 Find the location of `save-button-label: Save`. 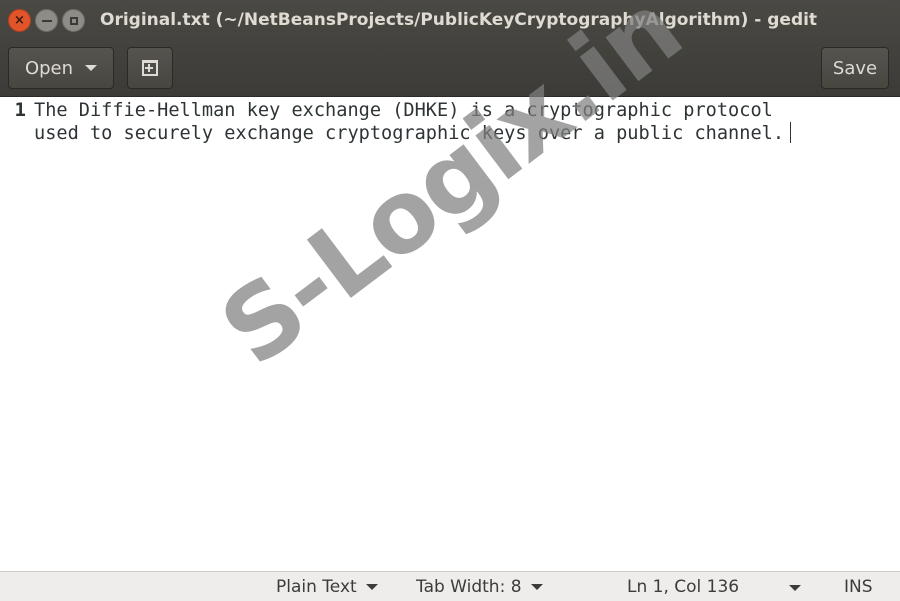

save-button-label: Save is located at coordinates (855, 68).